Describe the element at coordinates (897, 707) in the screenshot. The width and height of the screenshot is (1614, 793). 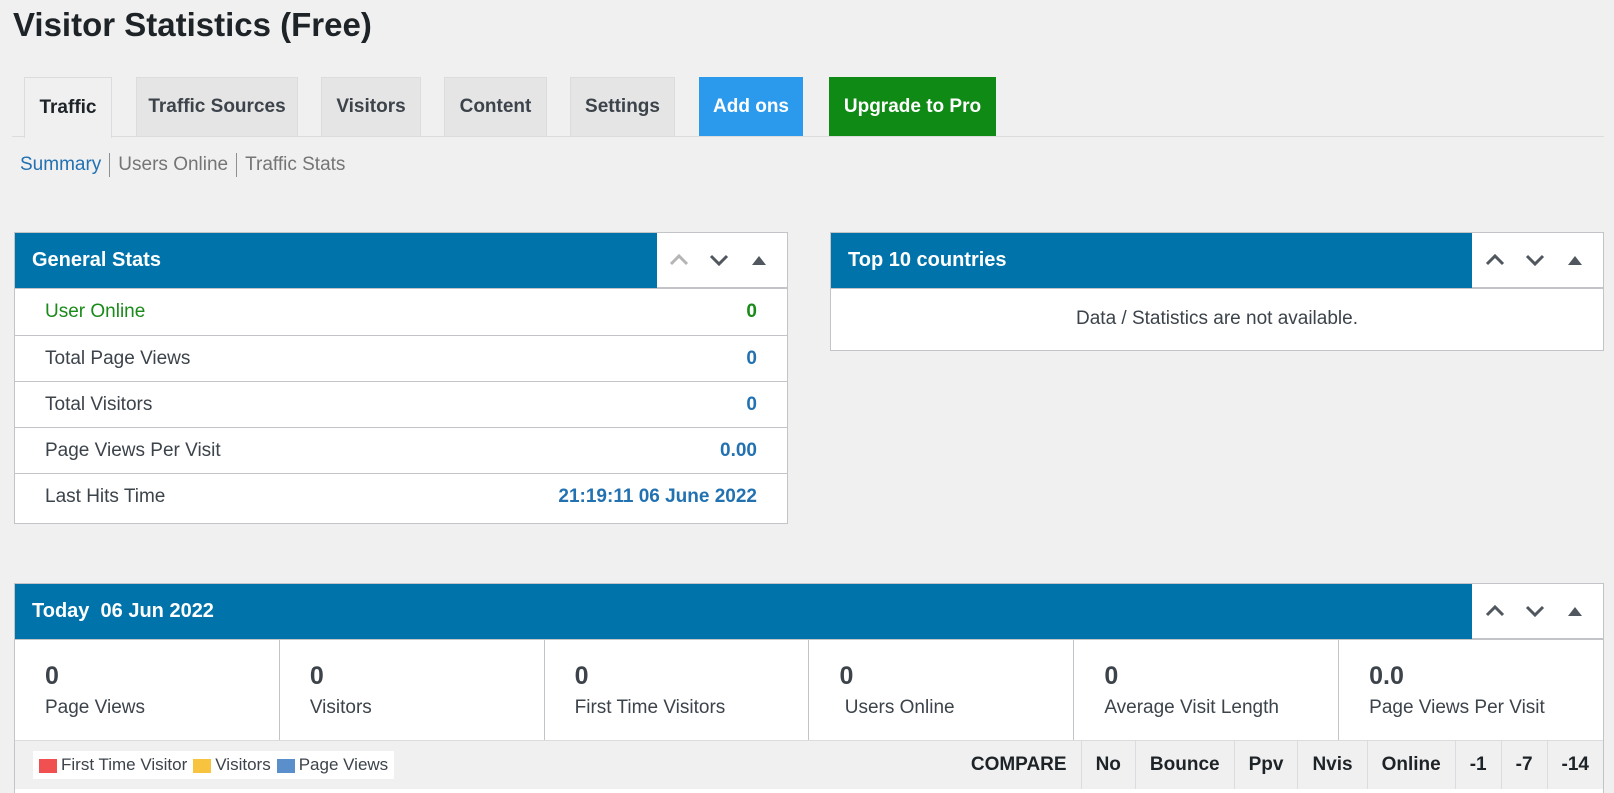
I see `stat-label: Users Online` at that location.